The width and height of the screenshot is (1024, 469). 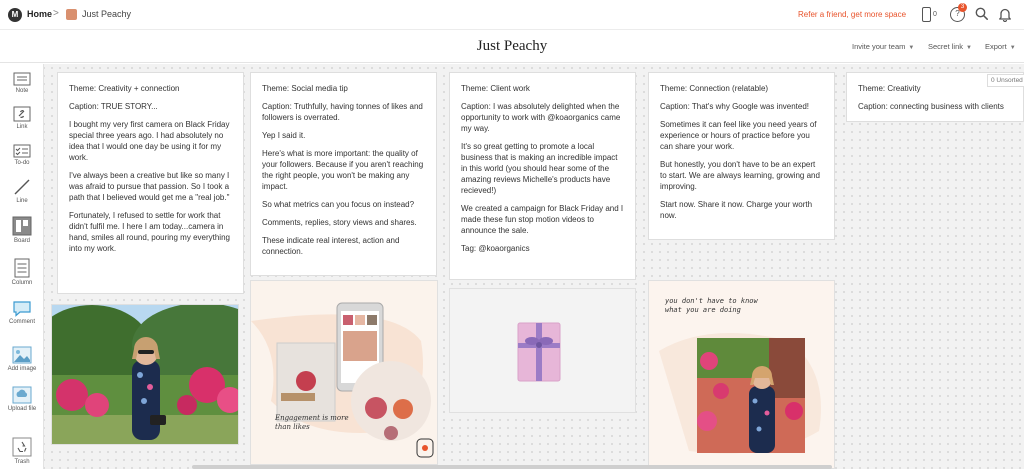 I want to click on tool-column: Column, so click(x=22, y=272).